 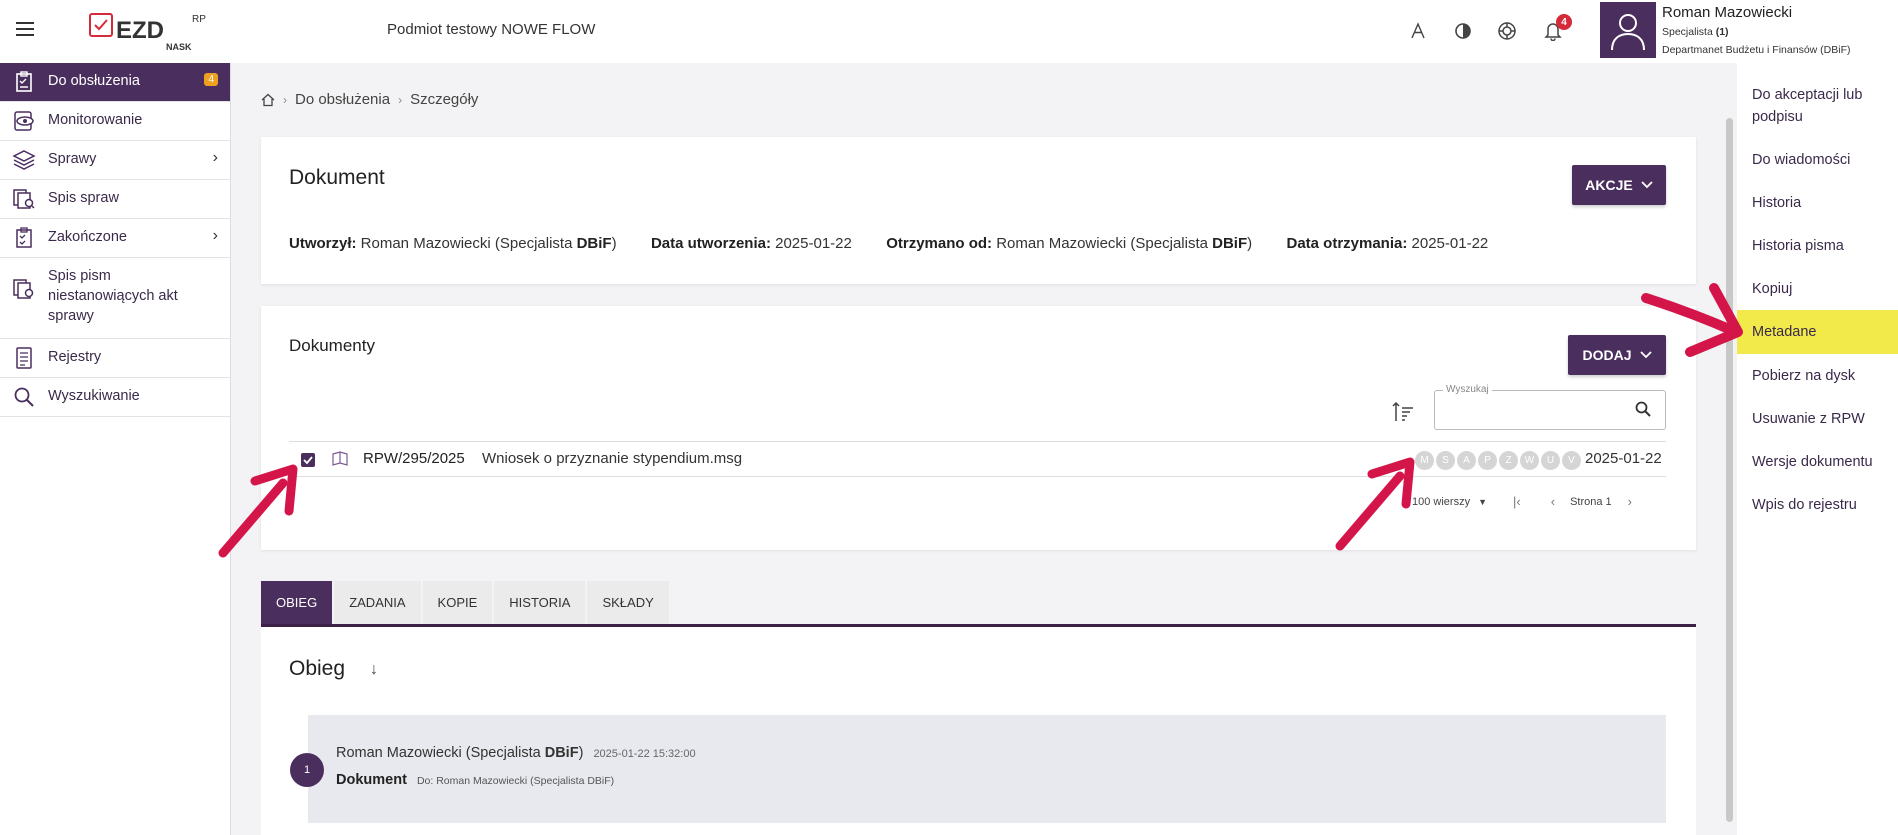 What do you see at coordinates (211, 79) in the screenshot?
I see `count-badge: 4` at bounding box center [211, 79].